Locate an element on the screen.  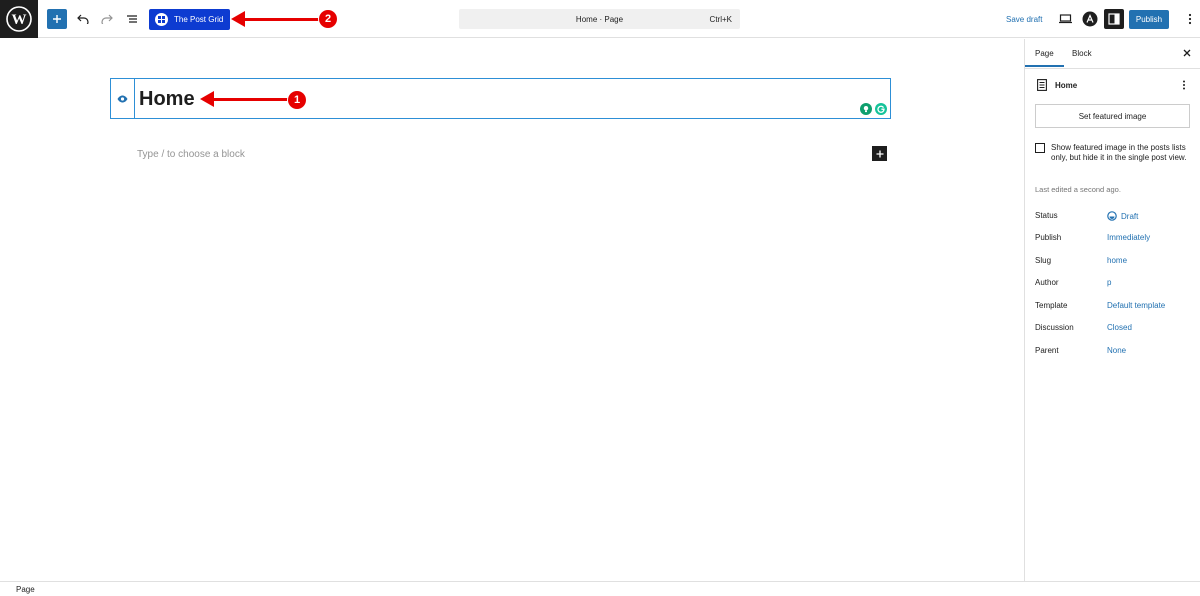
list-view-icon is located at coordinates (132, 19).